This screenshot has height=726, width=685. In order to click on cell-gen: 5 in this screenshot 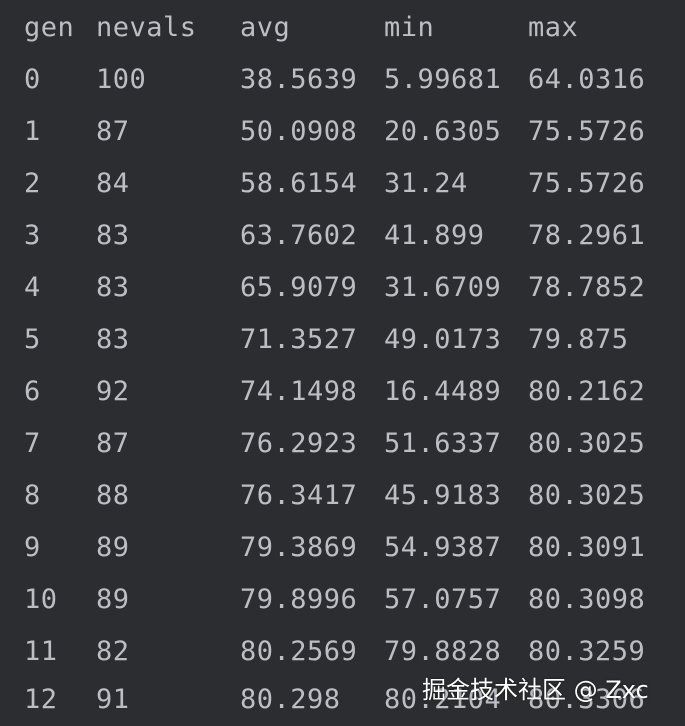, I will do `click(32, 339)`.